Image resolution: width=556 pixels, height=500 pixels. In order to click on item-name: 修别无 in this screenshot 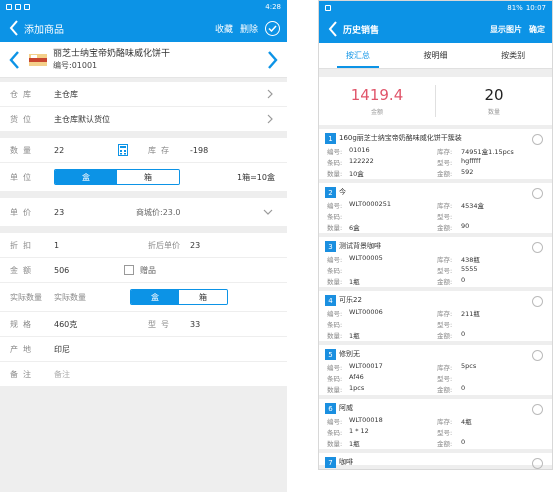, I will do `click(349, 354)`.